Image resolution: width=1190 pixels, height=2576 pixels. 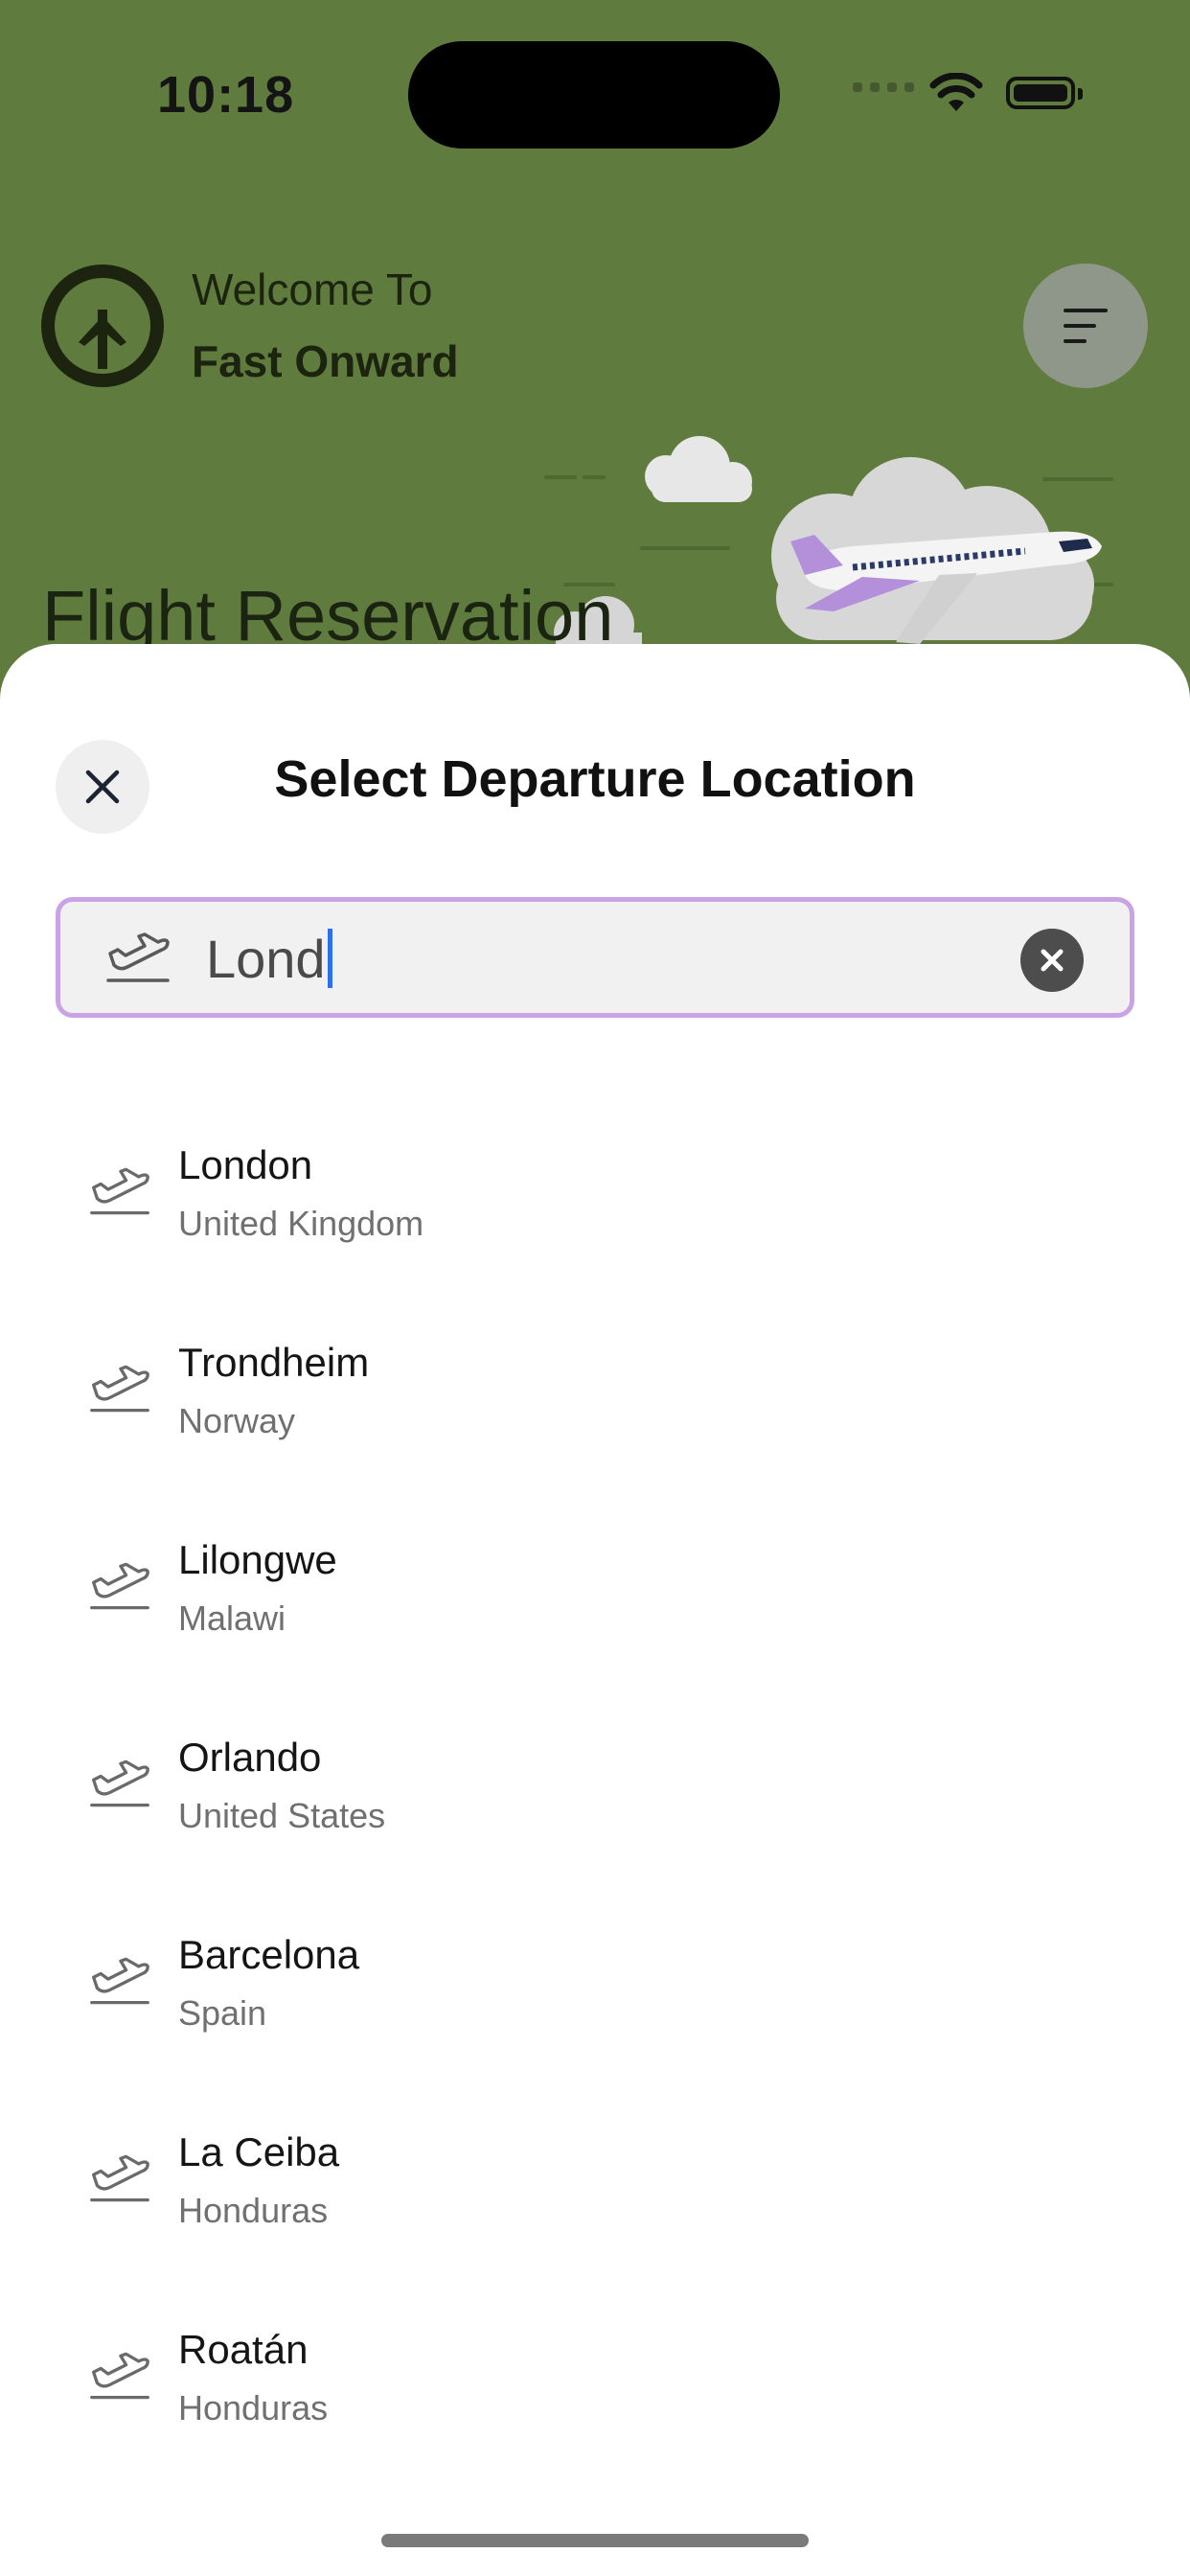 What do you see at coordinates (595, 779) in the screenshot?
I see `sheet-title: Select Departure Location` at bounding box center [595, 779].